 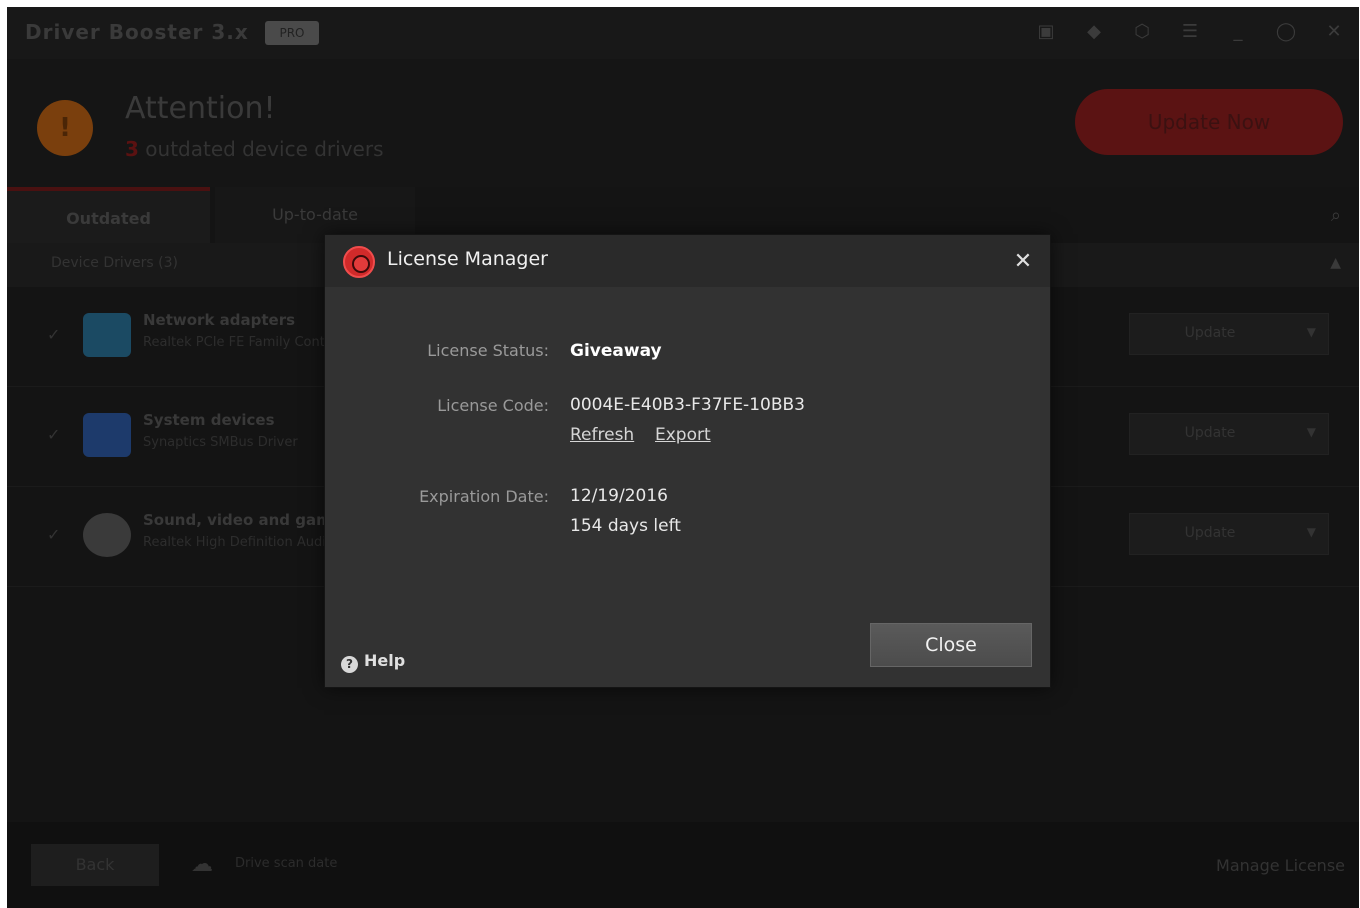 I want to click on app-title: Driver Booster 3.x, so click(x=137, y=32).